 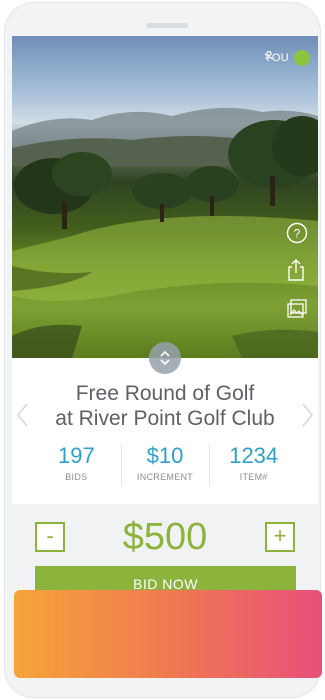 What do you see at coordinates (280, 537) in the screenshot?
I see `increase-bid-button: +` at bounding box center [280, 537].